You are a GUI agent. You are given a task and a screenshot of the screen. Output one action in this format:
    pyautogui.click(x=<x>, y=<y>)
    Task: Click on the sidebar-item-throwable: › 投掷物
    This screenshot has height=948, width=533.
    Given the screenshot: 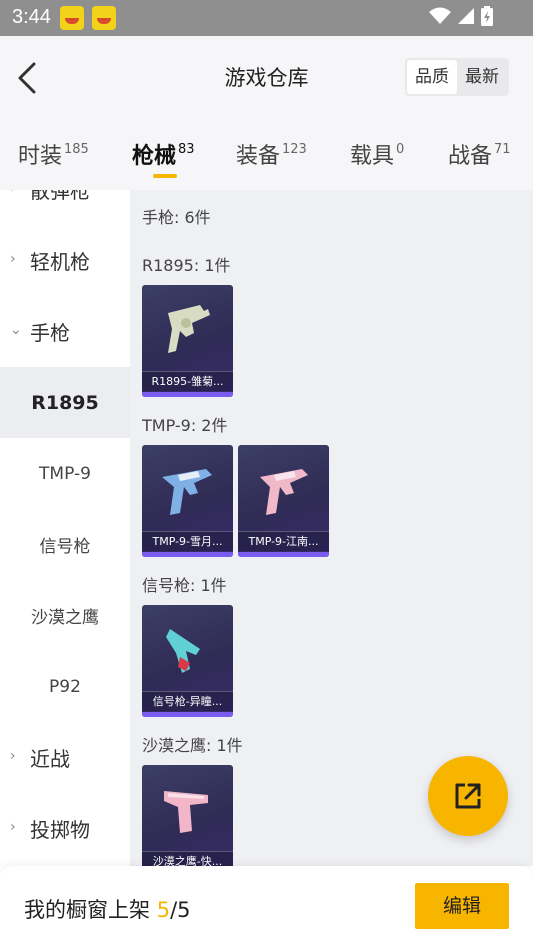 What is the action you would take?
    pyautogui.click(x=65, y=828)
    